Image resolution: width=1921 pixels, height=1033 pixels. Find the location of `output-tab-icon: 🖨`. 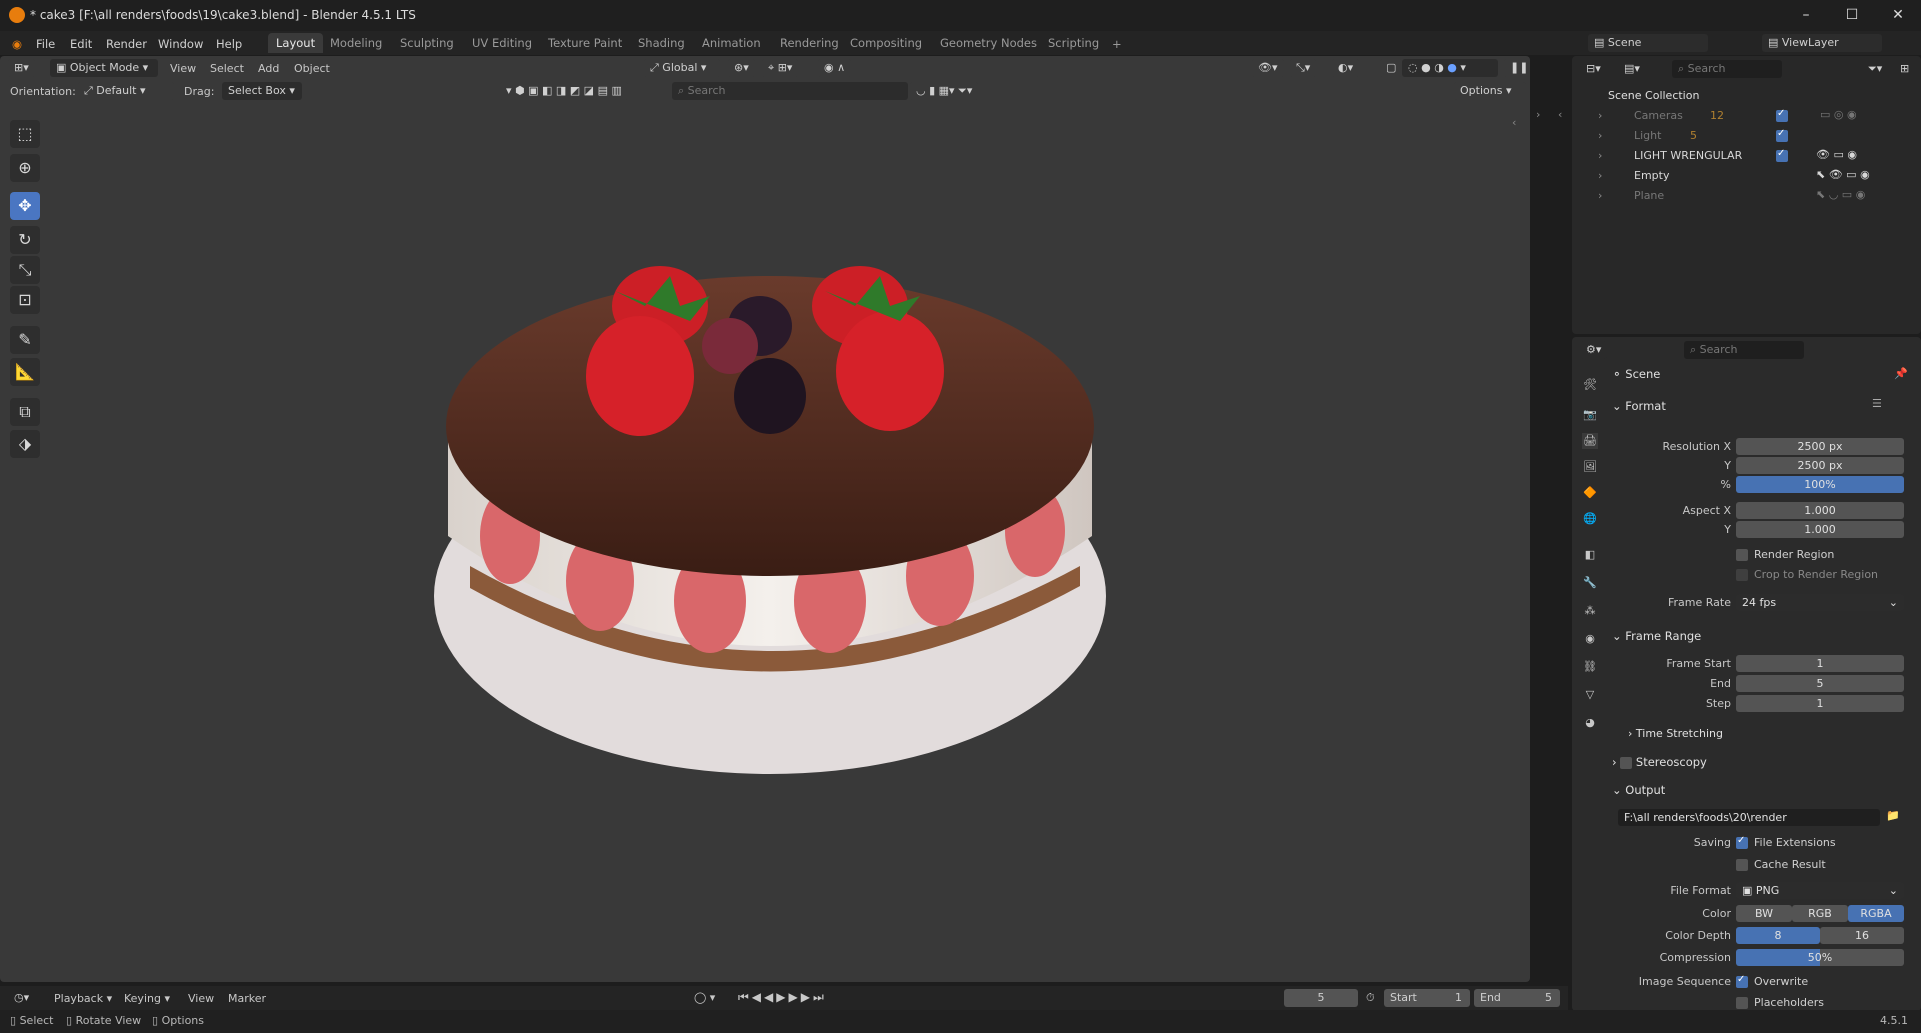

output-tab-icon: 🖨 is located at coordinates (1590, 441).